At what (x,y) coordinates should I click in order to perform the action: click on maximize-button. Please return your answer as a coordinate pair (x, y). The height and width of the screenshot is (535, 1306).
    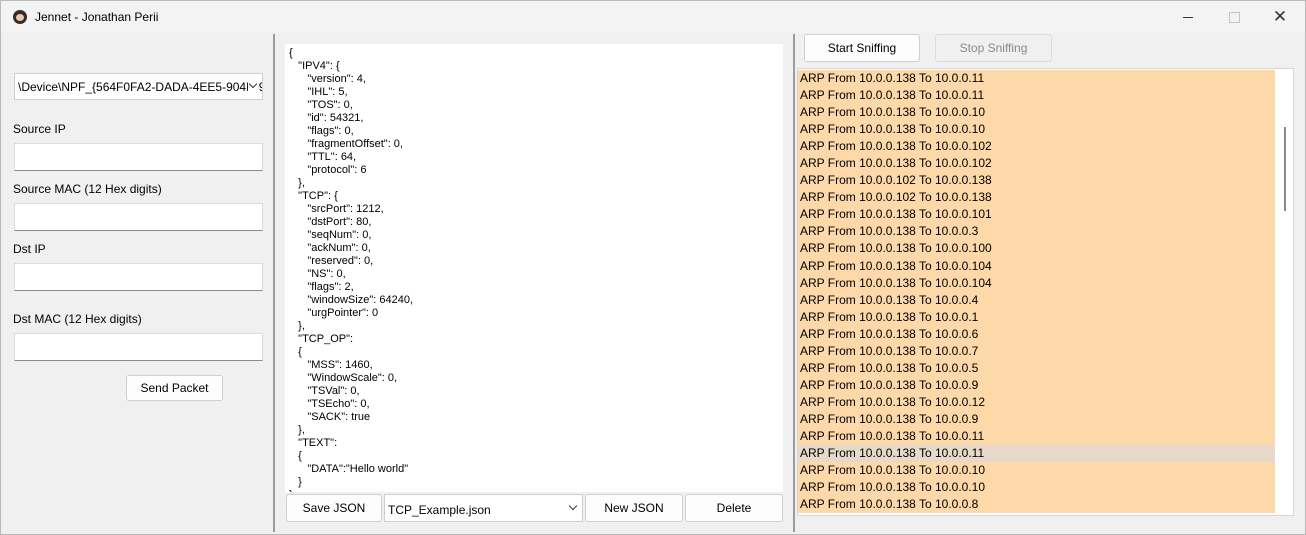
    Looking at the image, I should click on (1234, 17).